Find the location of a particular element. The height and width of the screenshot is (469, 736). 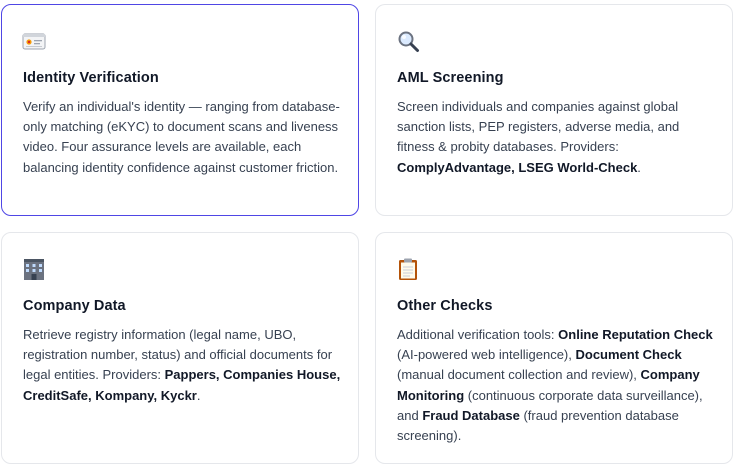

card-description-intro: Additional verification tools: is located at coordinates (478, 334).